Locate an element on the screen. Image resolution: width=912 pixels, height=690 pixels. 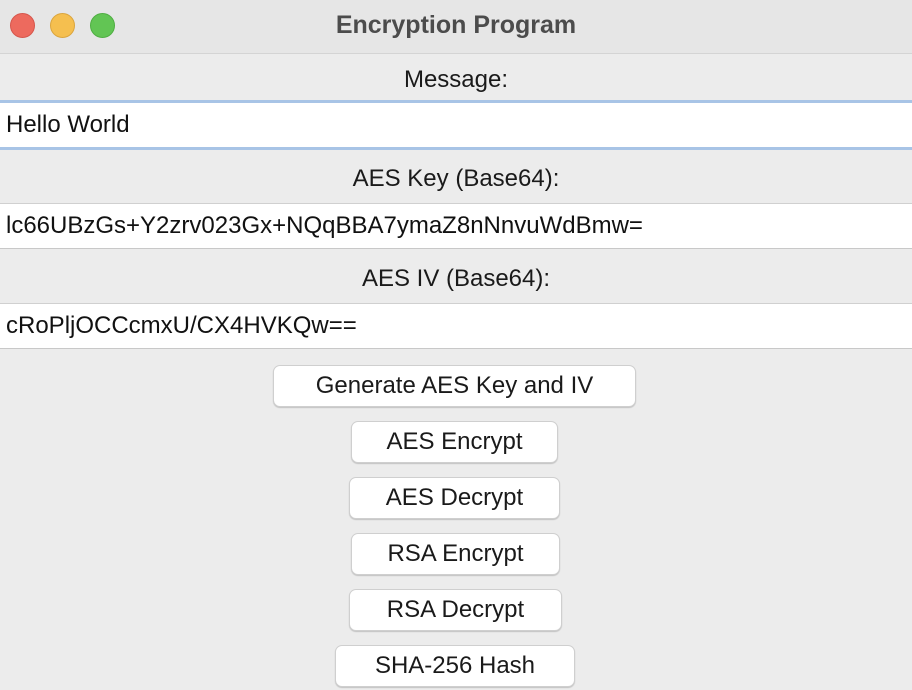
window-title: Encryption Program is located at coordinates (456, 25).